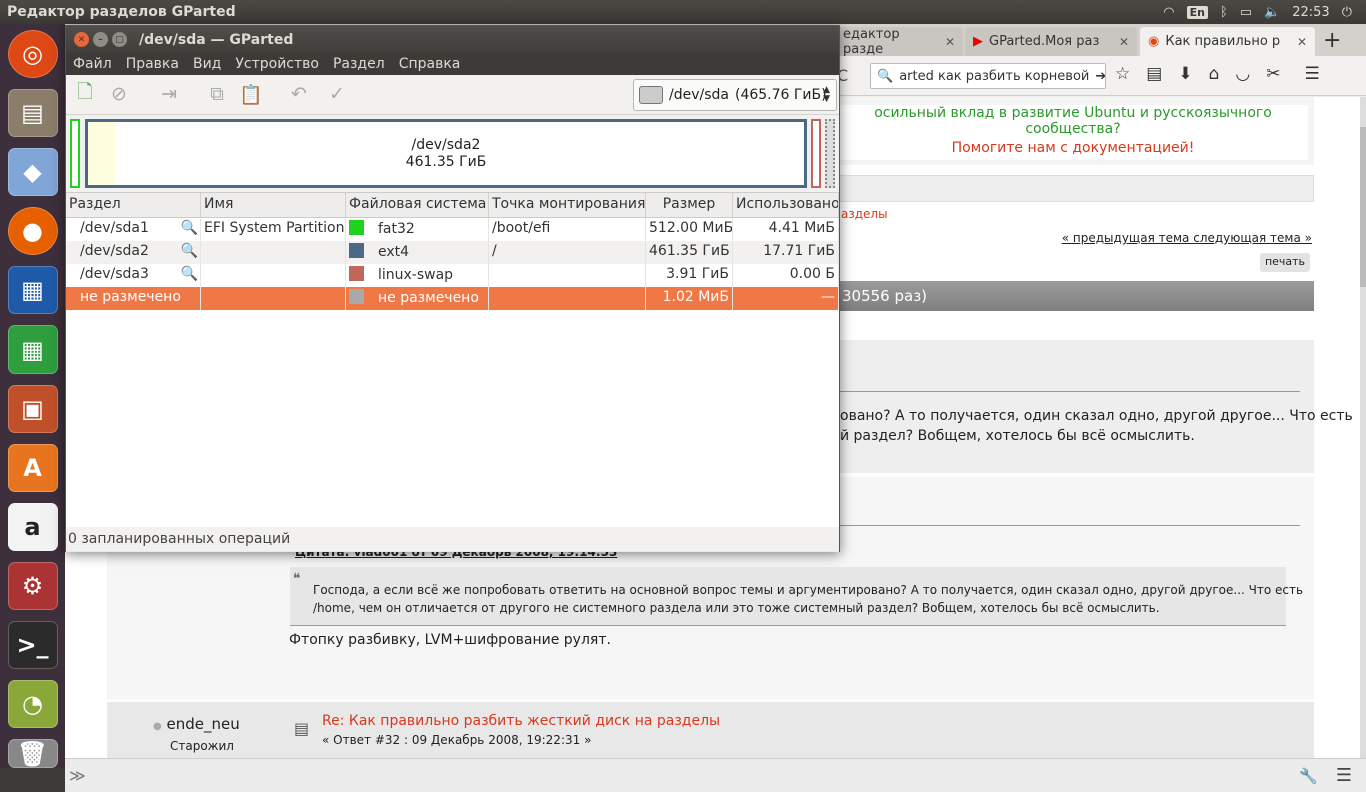  What do you see at coordinates (416, 275) in the screenshot?
I see `cell-filesystem: linux-swap` at bounding box center [416, 275].